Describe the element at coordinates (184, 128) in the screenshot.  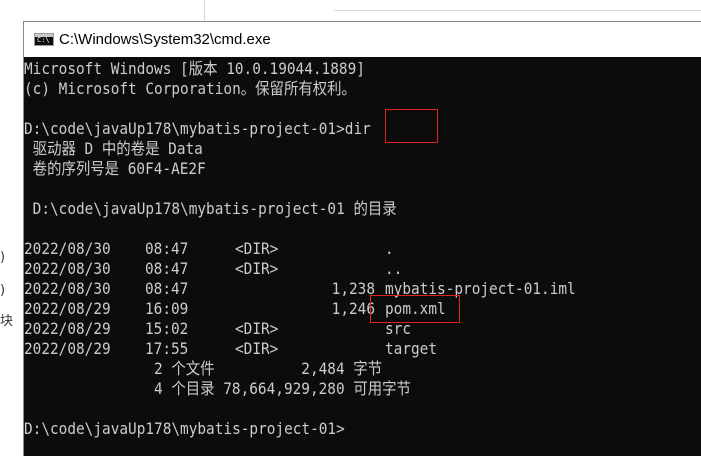
I see `prompt: D:\code\javaUp178\mybatis-project-01>` at that location.